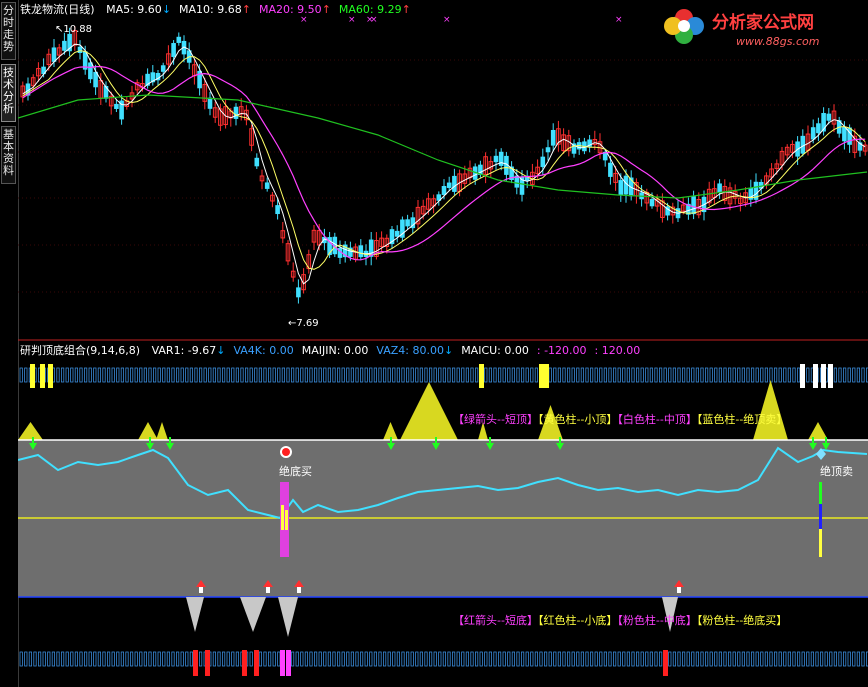 The height and width of the screenshot is (687, 868). What do you see at coordinates (303, 323) in the screenshot?
I see `low-price-label: ←7.69` at bounding box center [303, 323].